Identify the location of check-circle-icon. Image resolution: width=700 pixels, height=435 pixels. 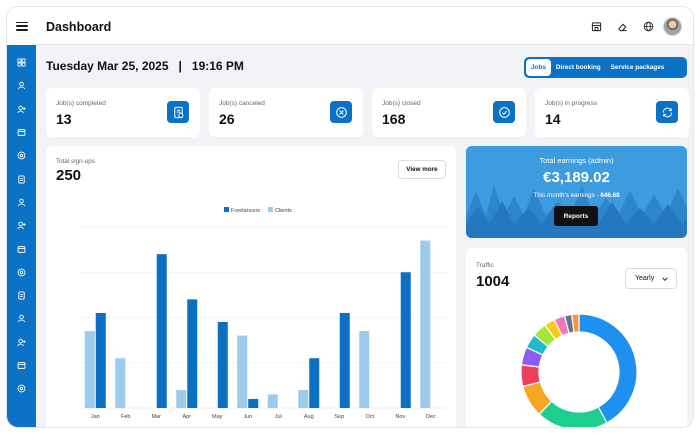
(504, 112).